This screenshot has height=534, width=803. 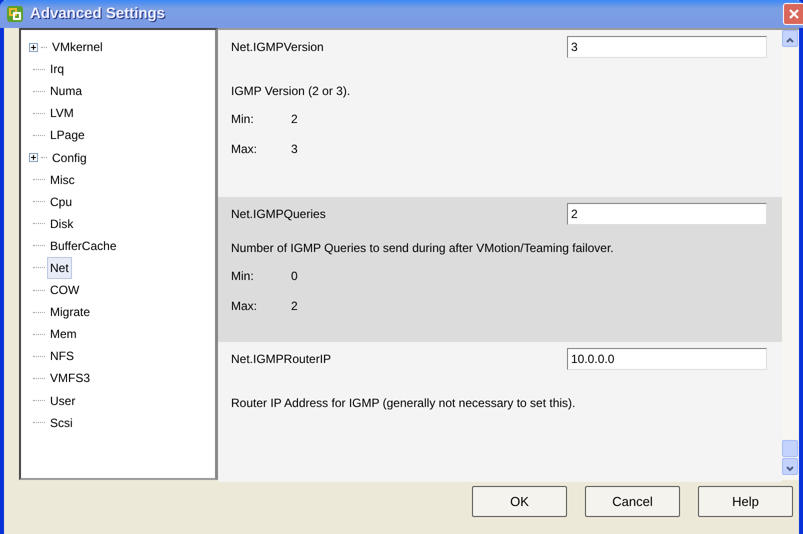 What do you see at coordinates (67, 135) in the screenshot?
I see `tree-item: LPage` at bounding box center [67, 135].